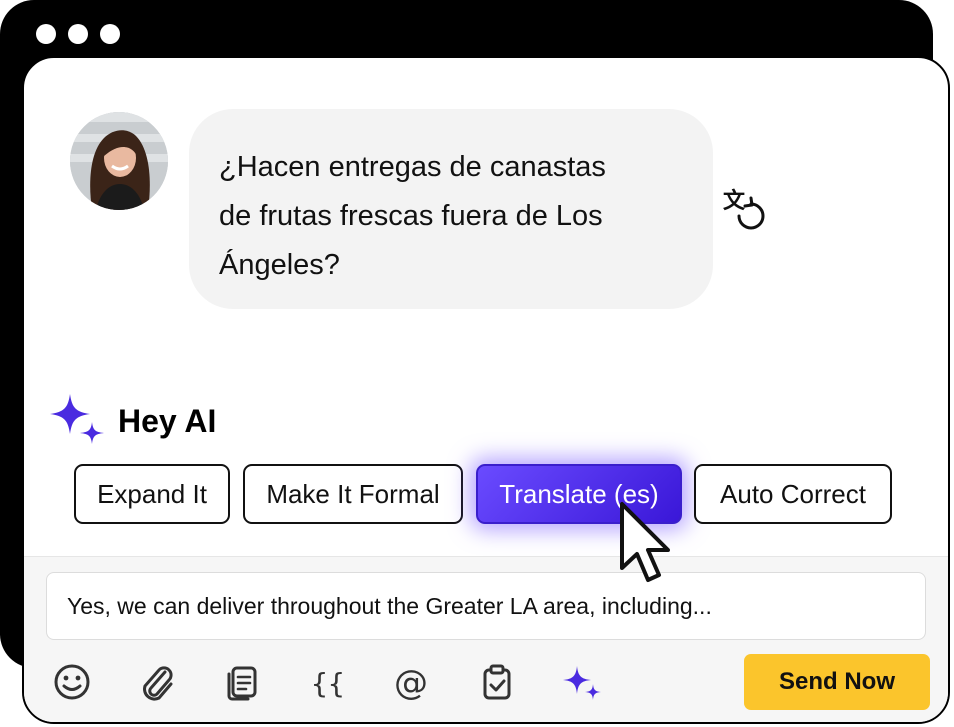 The height and width of the screenshot is (727, 954). What do you see at coordinates (353, 494) in the screenshot?
I see `make-it-formal-button: Make It Formal` at bounding box center [353, 494].